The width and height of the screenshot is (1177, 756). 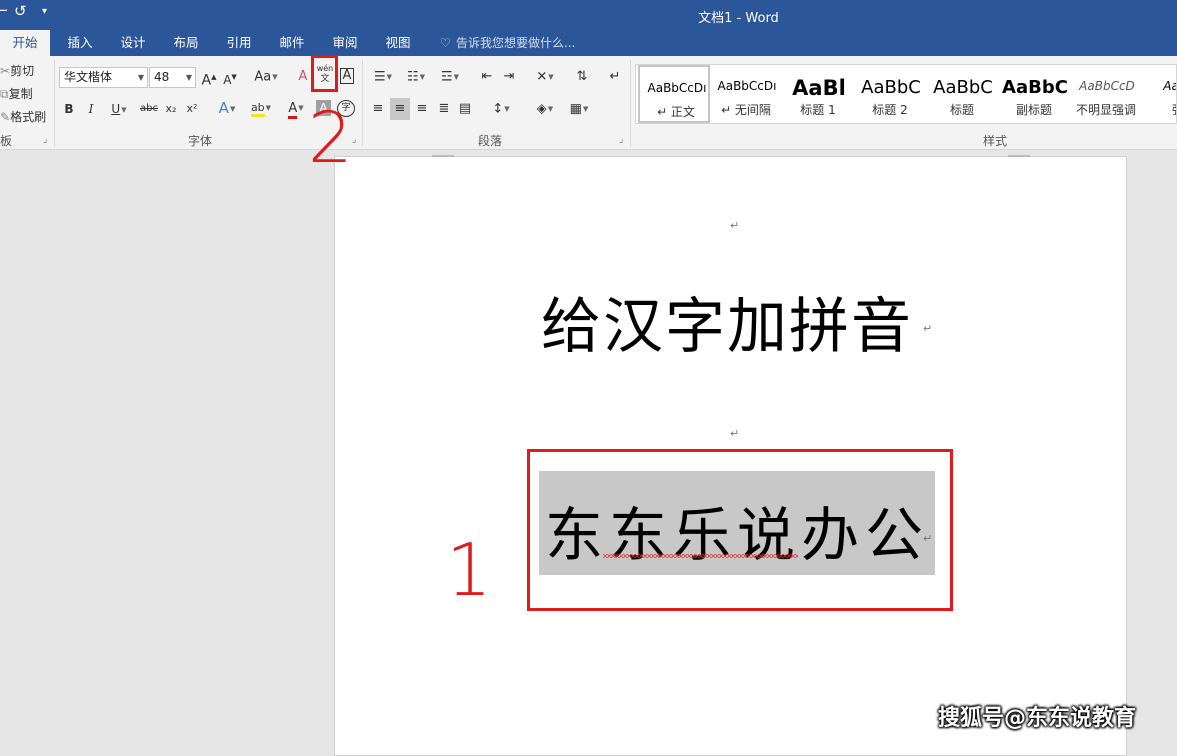 I want to click on clipboard-group-label: 板, so click(x=6, y=141).